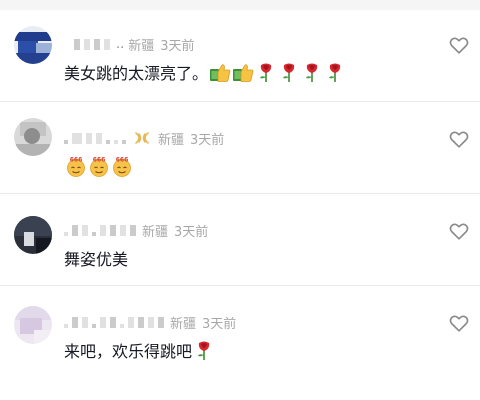 This screenshot has width=480, height=400. What do you see at coordinates (240, 5) in the screenshot?
I see `top-strip` at bounding box center [240, 5].